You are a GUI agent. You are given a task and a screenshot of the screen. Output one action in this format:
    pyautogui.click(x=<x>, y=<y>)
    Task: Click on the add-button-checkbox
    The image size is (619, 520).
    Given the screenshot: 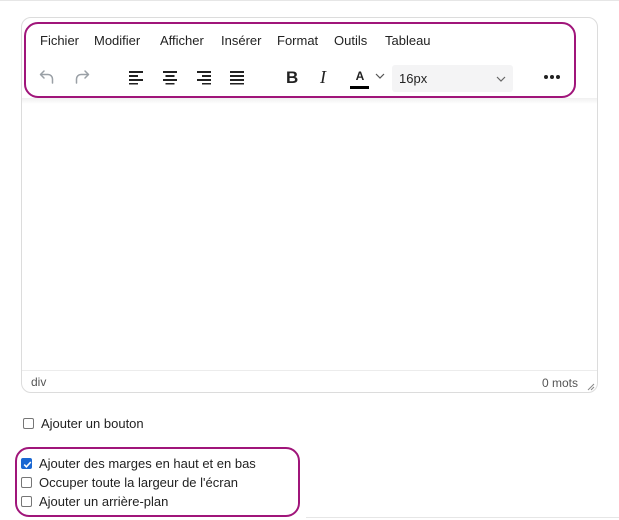 What is the action you would take?
    pyautogui.click(x=28, y=423)
    